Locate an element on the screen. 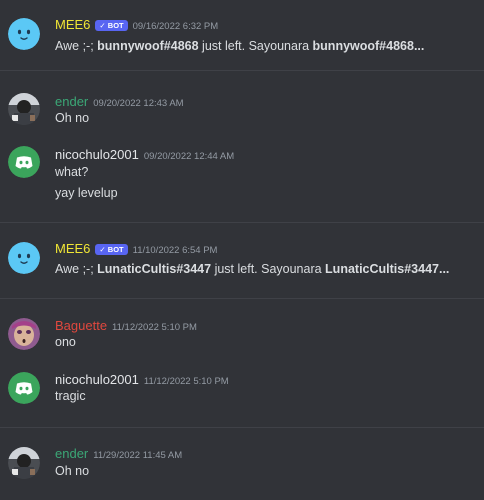 This screenshot has height=500, width=484. message-header: ender 11/29/2022 11:45 AM is located at coordinates (118, 454).